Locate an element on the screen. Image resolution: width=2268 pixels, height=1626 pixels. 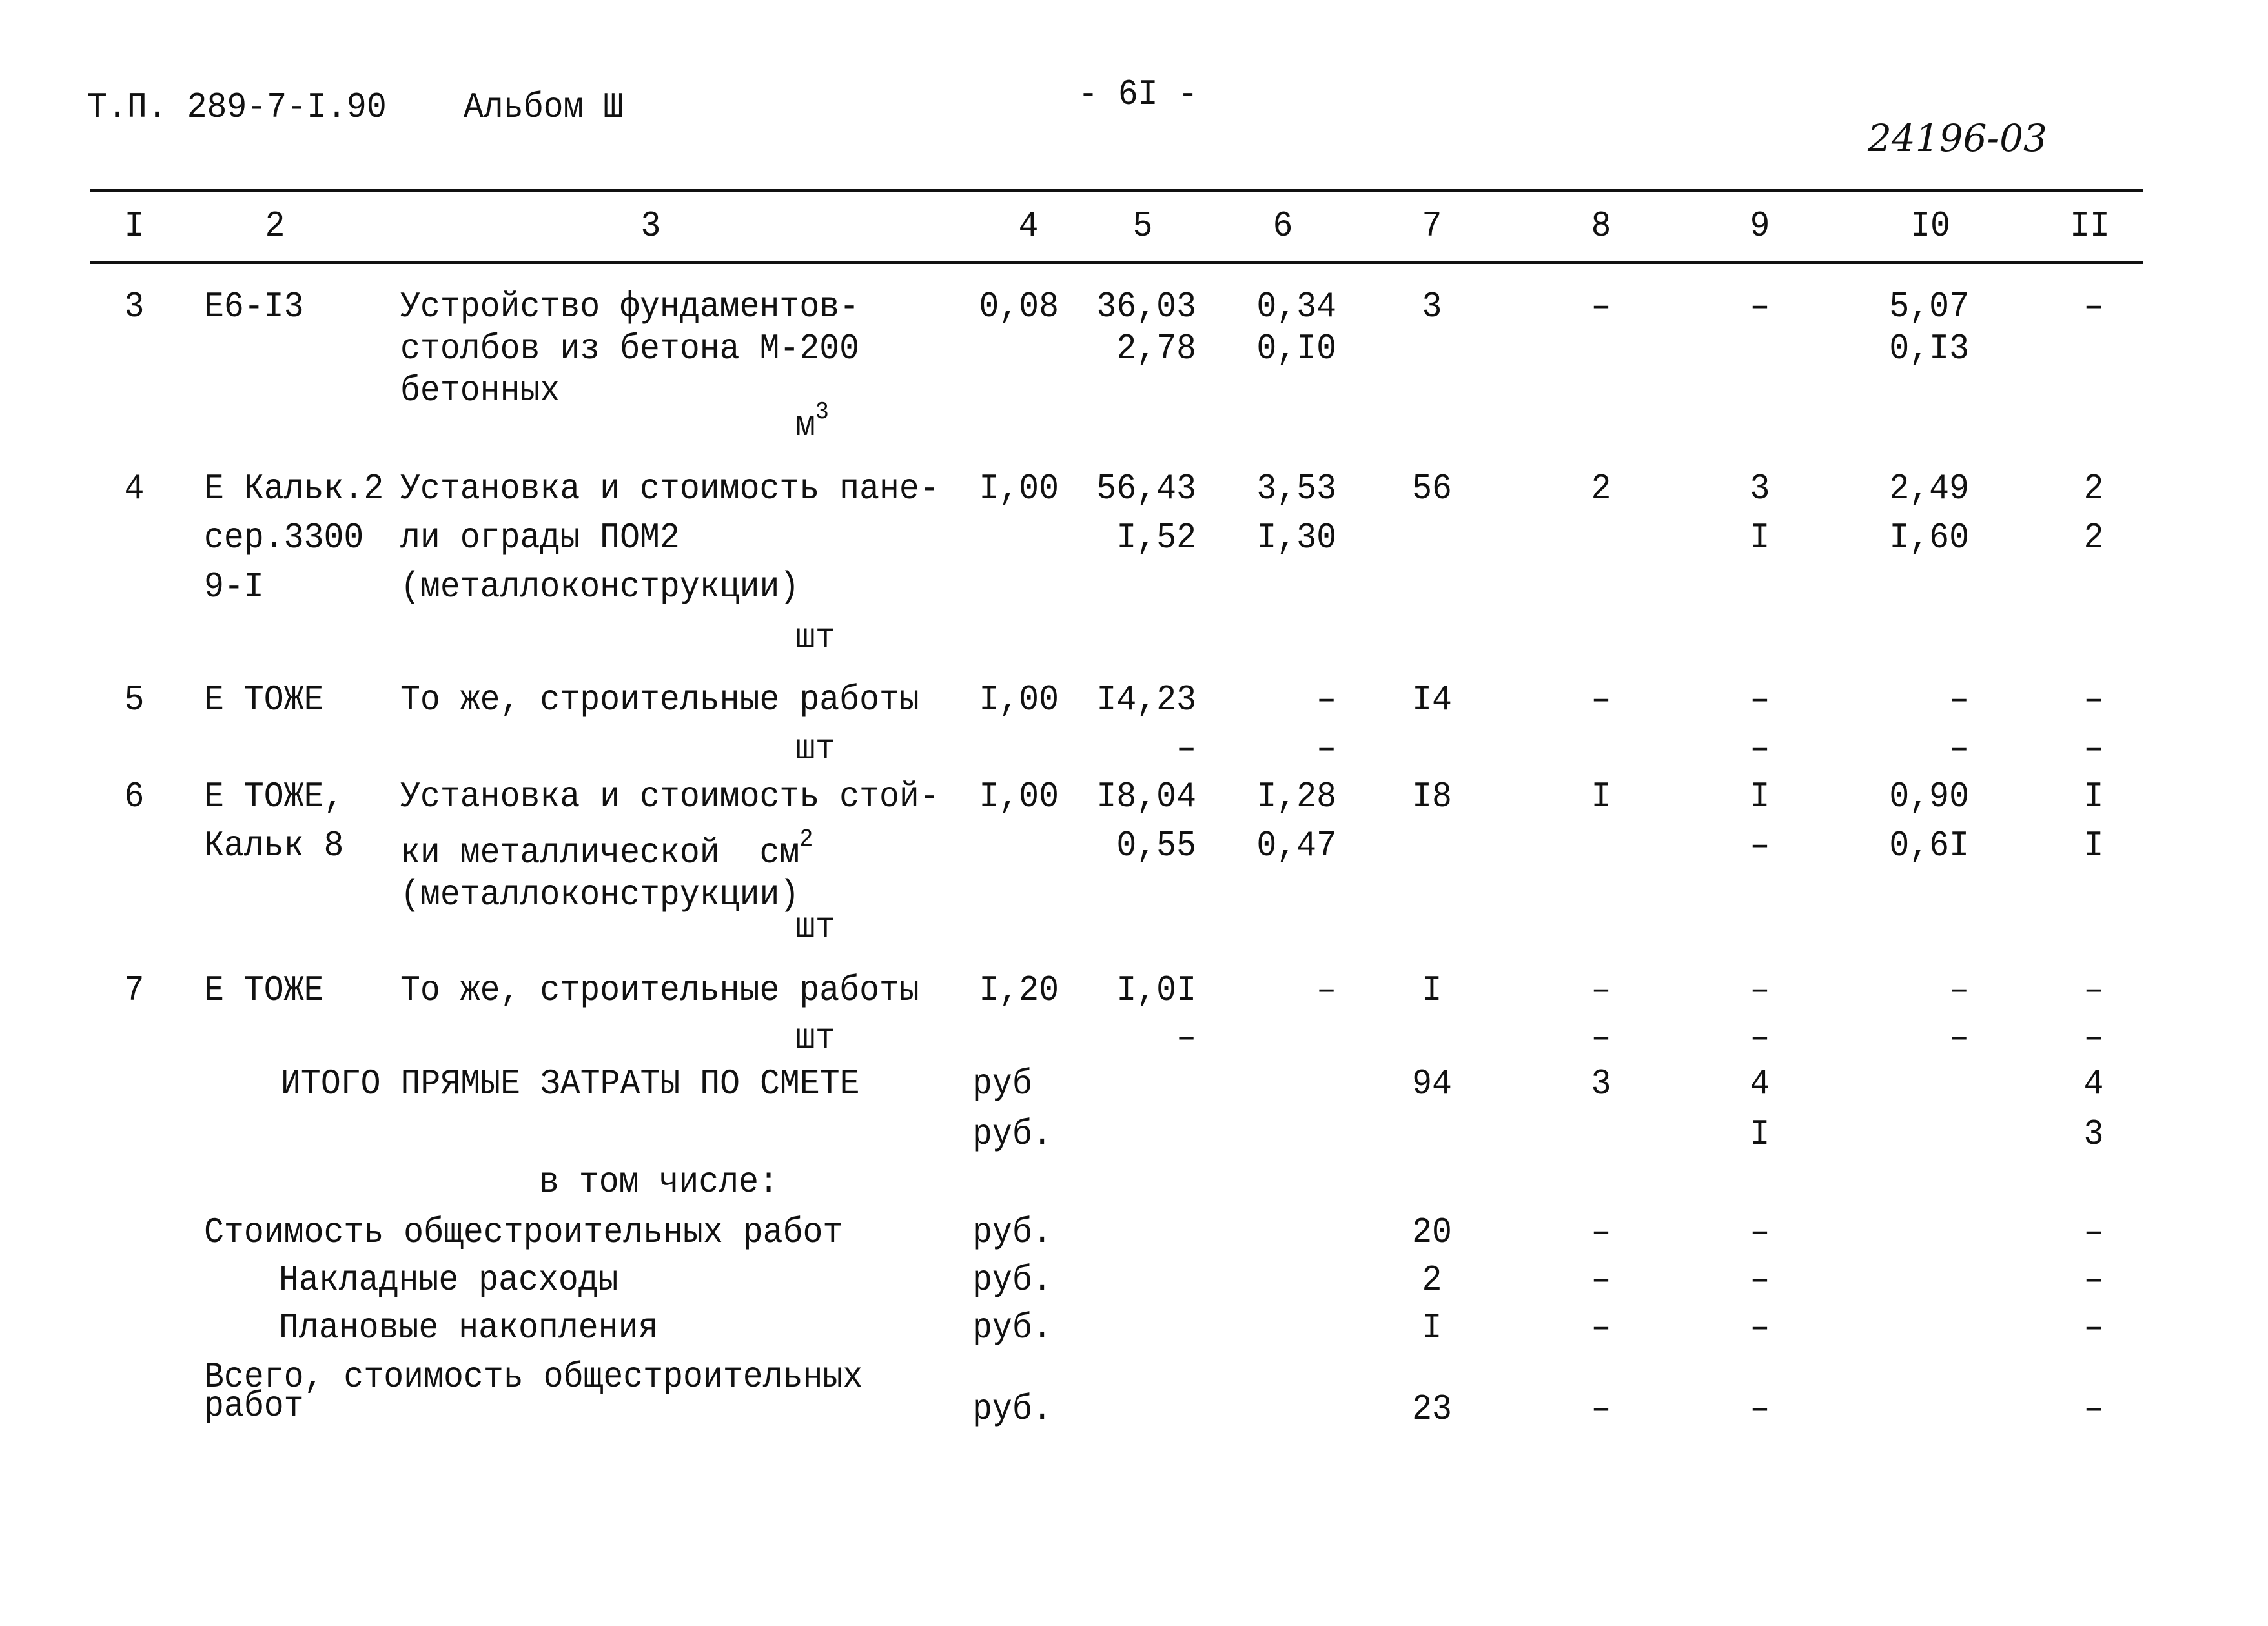
column-header-11: II is located at coordinates (2090, 226).